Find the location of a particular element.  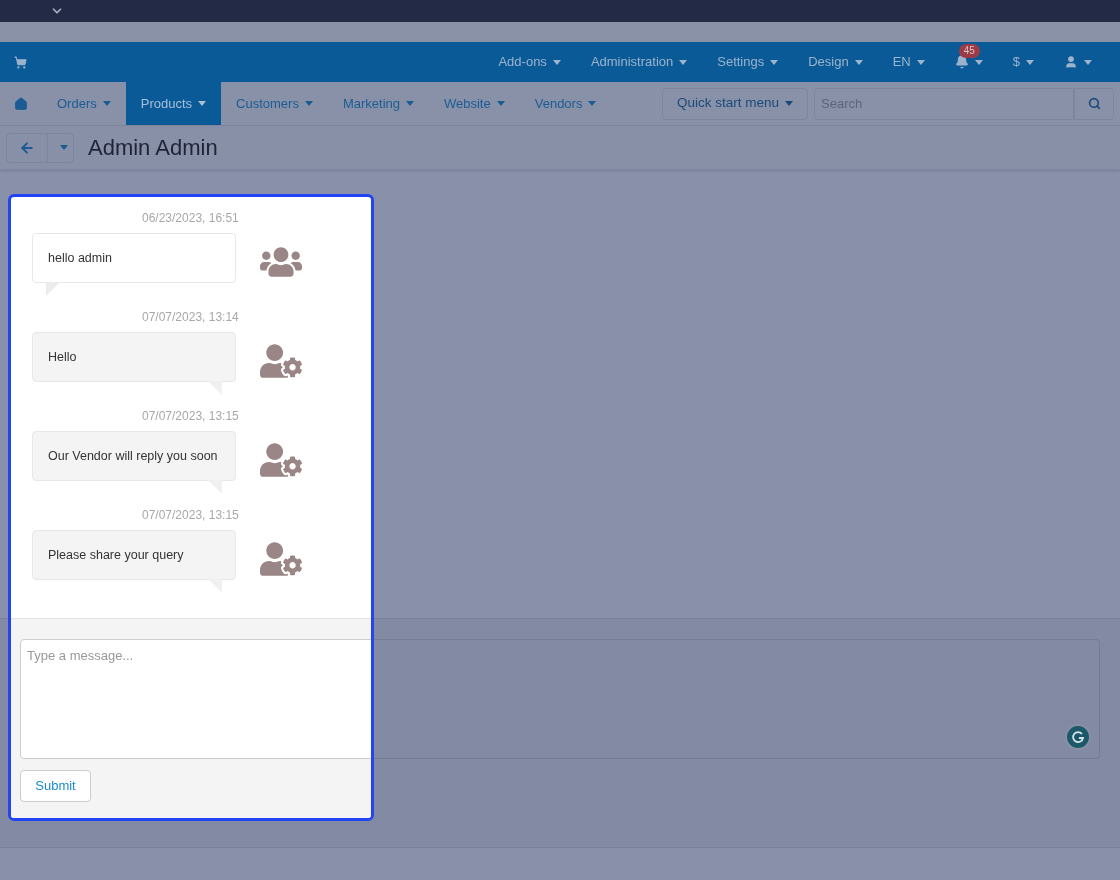

quick-start-button: Quick start menu is located at coordinates (734, 103).